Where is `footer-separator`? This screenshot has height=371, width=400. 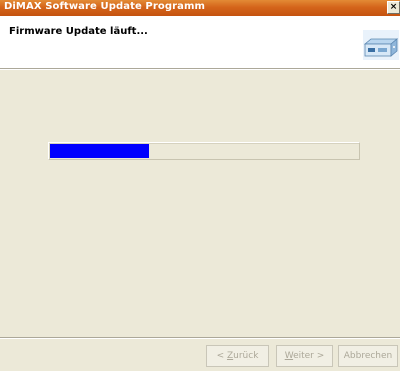
footer-separator is located at coordinates (200, 338).